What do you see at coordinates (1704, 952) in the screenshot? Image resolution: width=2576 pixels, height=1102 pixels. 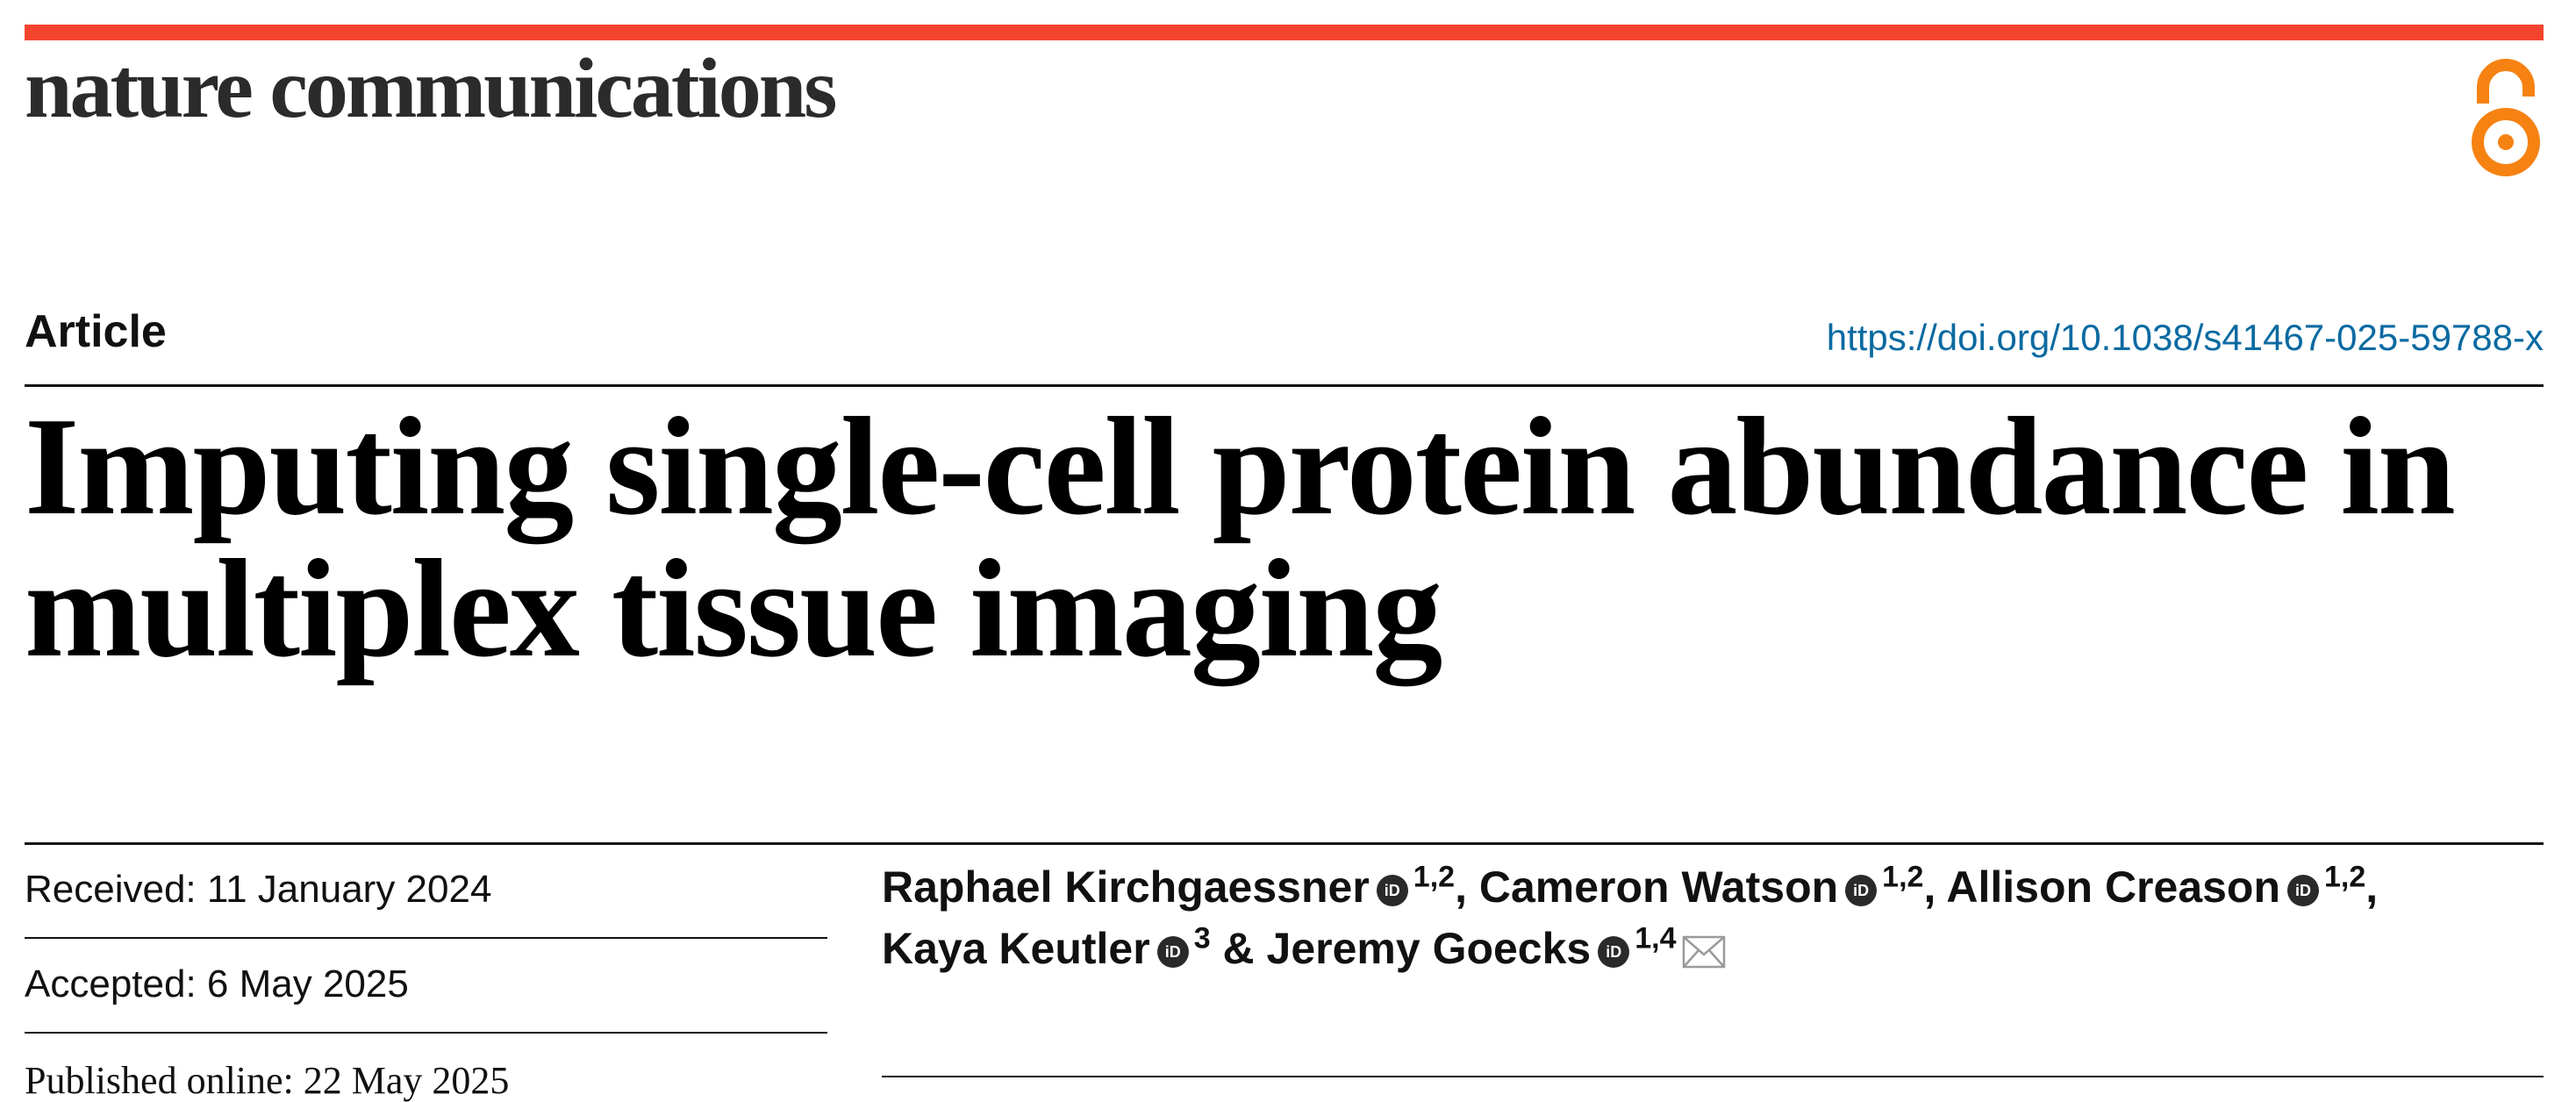 I see `mail-icon` at bounding box center [1704, 952].